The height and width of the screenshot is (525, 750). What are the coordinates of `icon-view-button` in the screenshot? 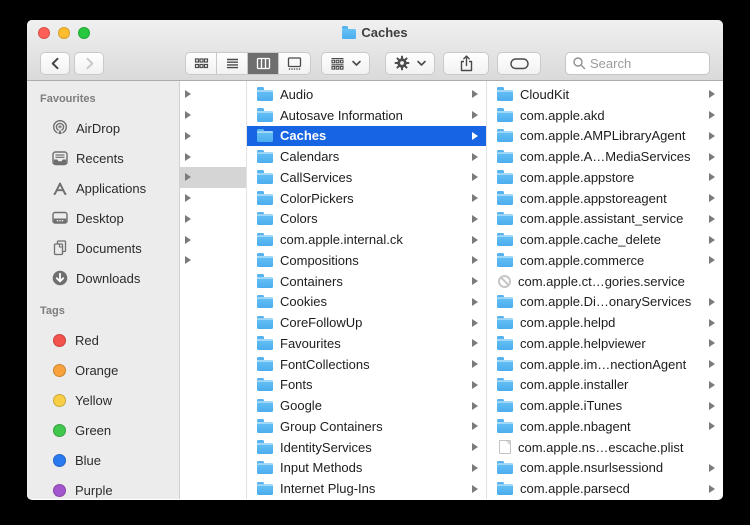 It's located at (201, 63).